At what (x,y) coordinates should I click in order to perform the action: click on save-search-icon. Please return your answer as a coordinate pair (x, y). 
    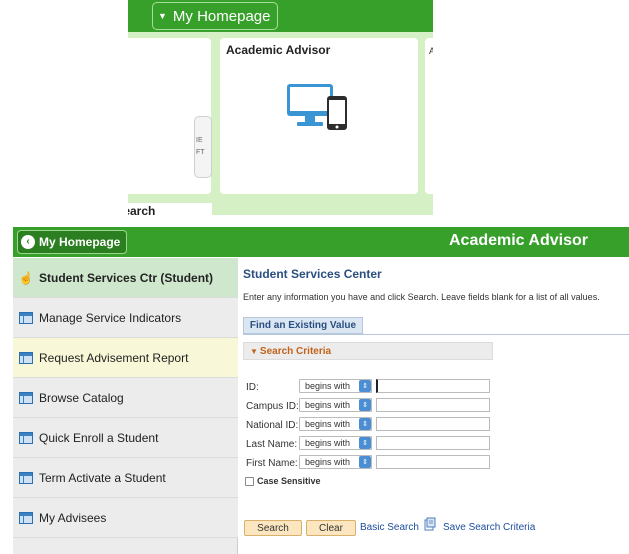
    Looking at the image, I should click on (430, 524).